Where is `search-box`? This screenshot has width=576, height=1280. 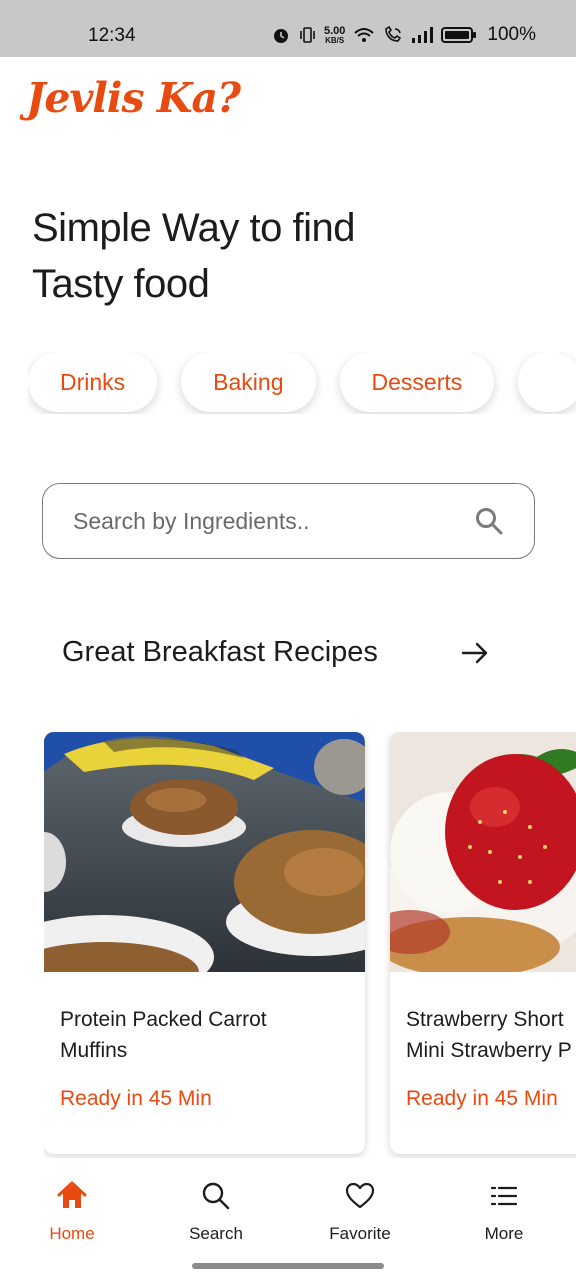 search-box is located at coordinates (288, 521).